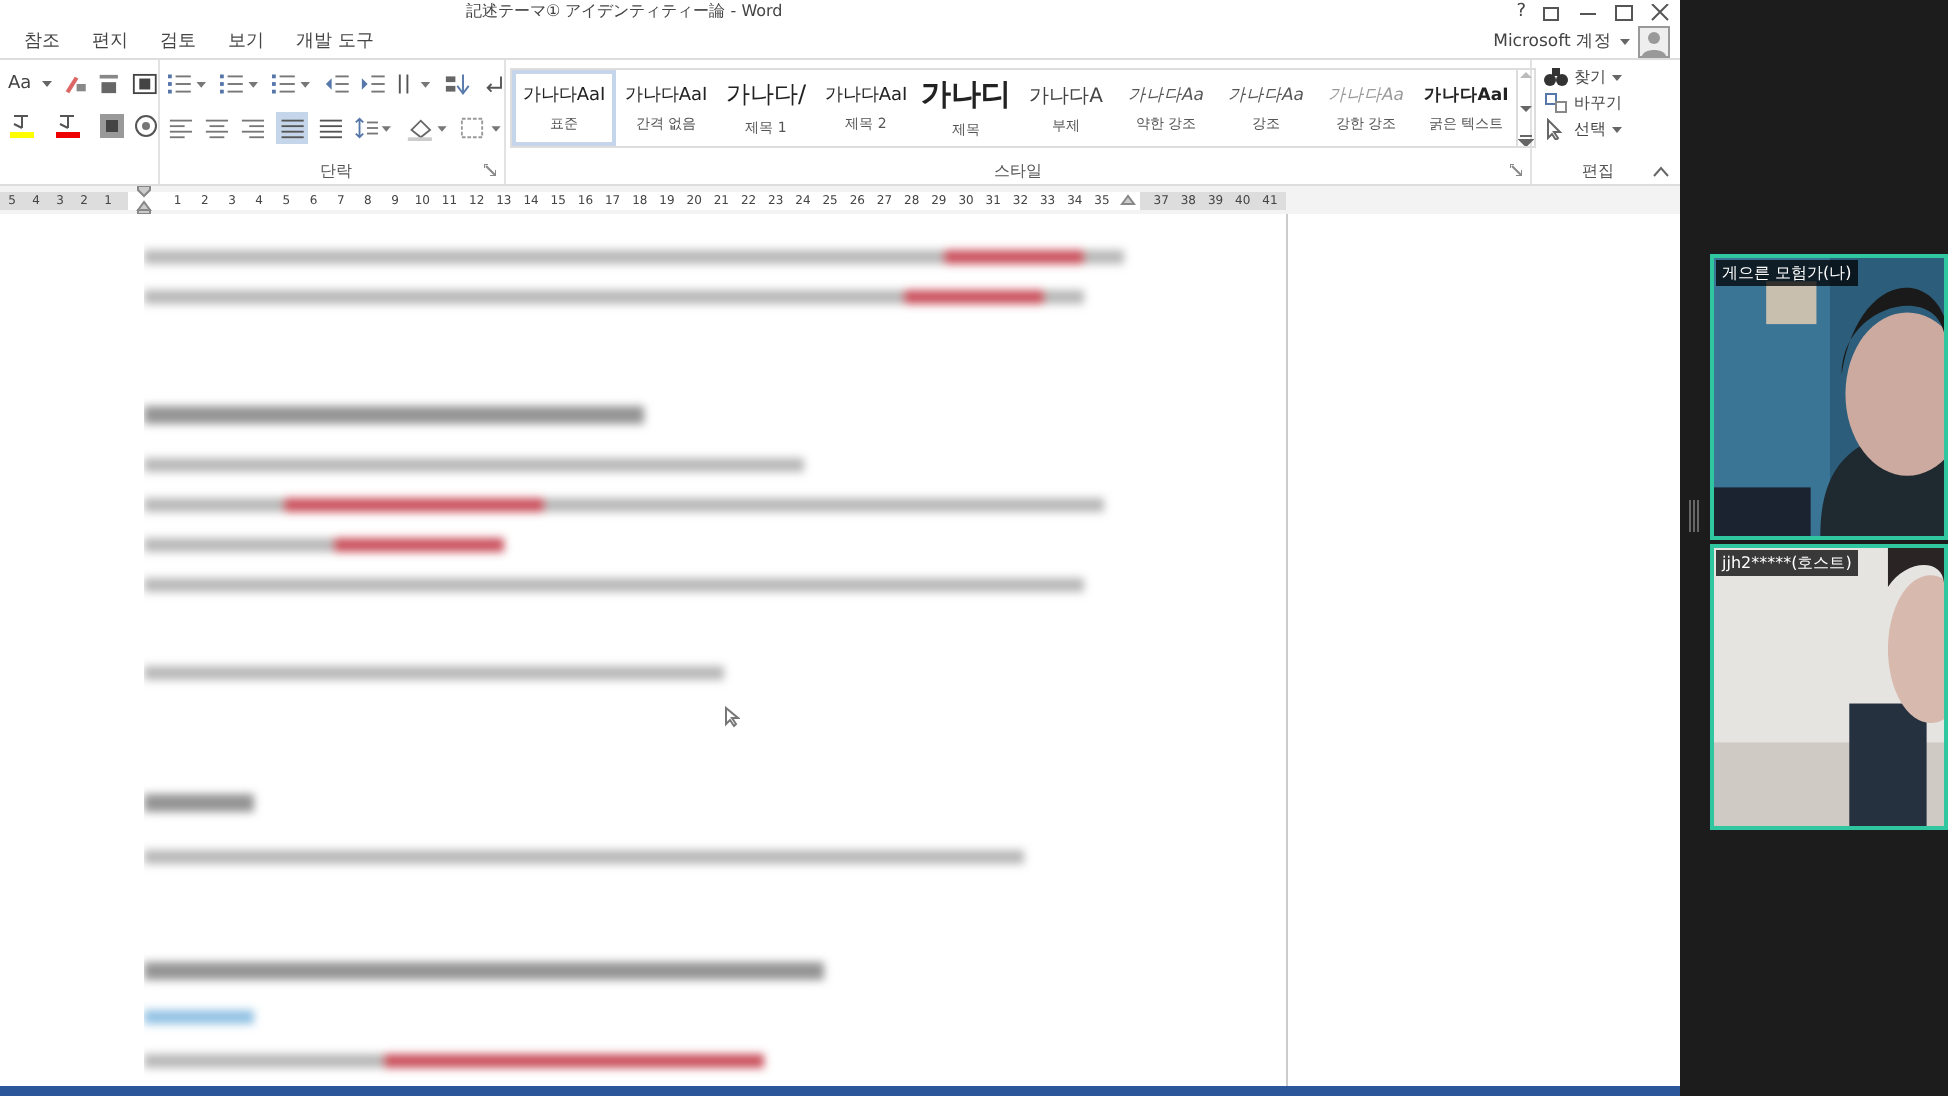  I want to click on account-menu: Microsoft 계정, so click(1552, 41).